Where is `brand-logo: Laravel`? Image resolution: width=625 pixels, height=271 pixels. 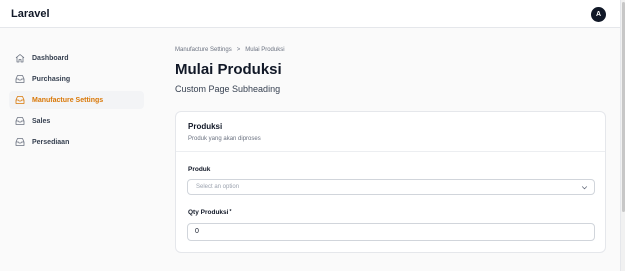 brand-logo: Laravel is located at coordinates (30, 14).